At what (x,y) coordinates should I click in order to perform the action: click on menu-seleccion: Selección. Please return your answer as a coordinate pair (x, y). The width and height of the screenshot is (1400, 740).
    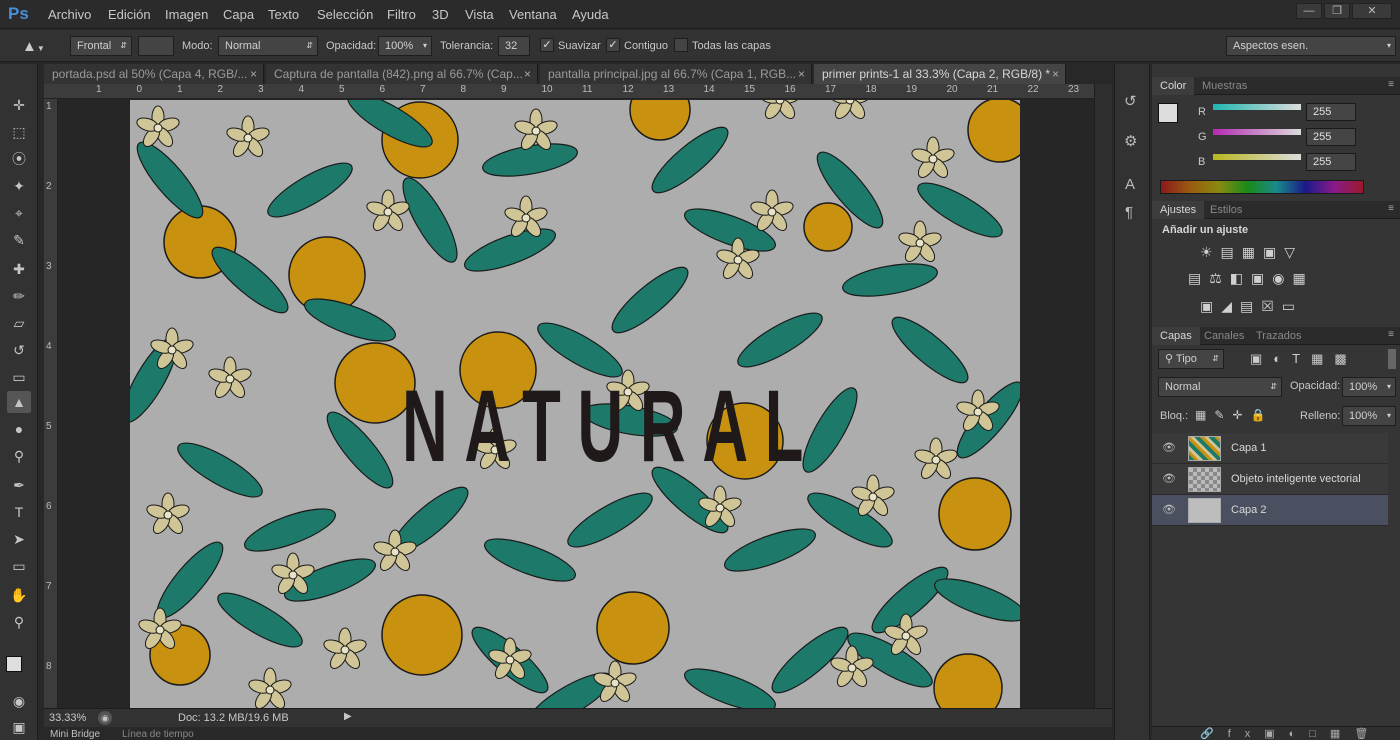
    Looking at the image, I should click on (345, 14).